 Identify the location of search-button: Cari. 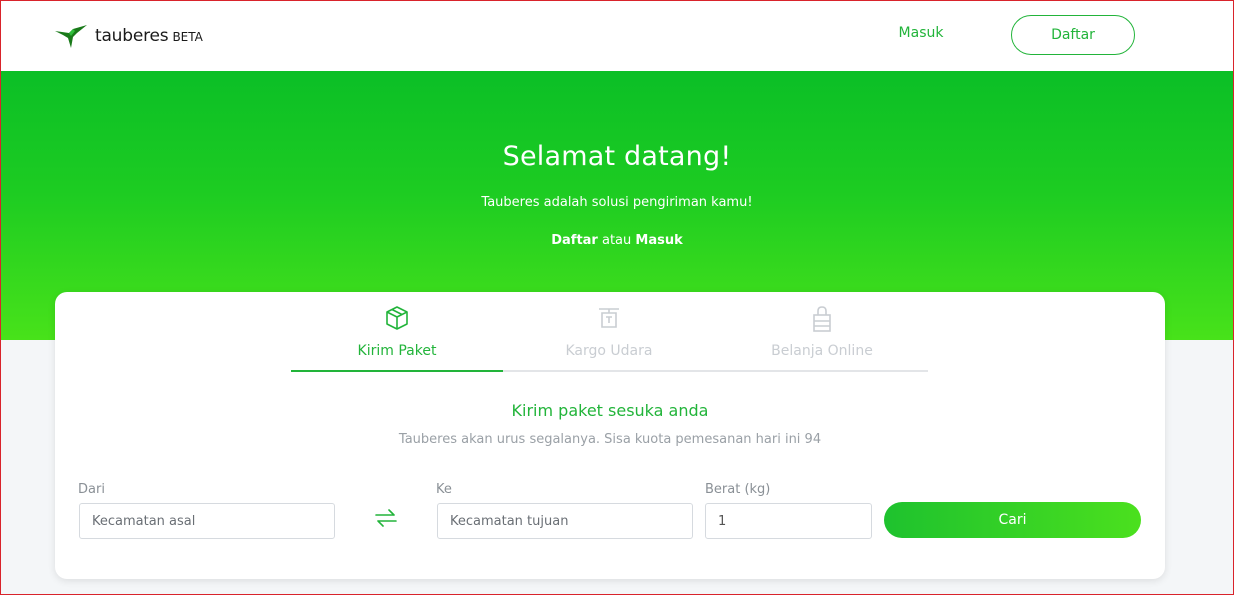
(1012, 520).